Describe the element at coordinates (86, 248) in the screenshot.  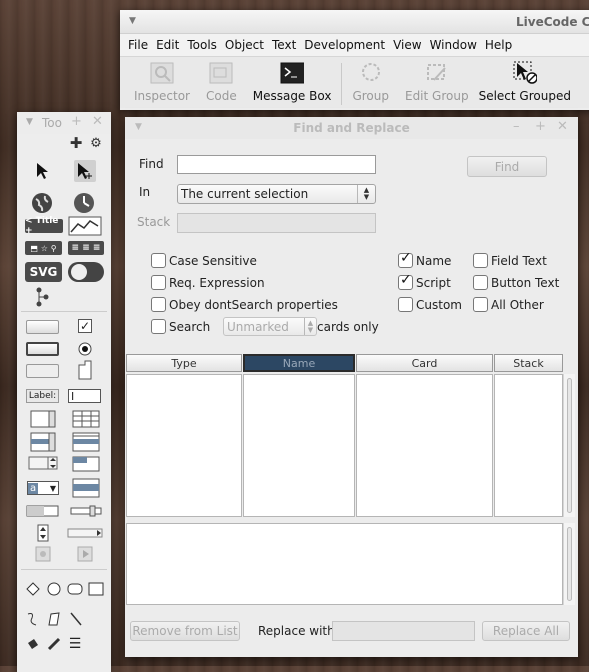
I see `navigation-bar-widget-icon: ≡ ≡ ≡` at that location.